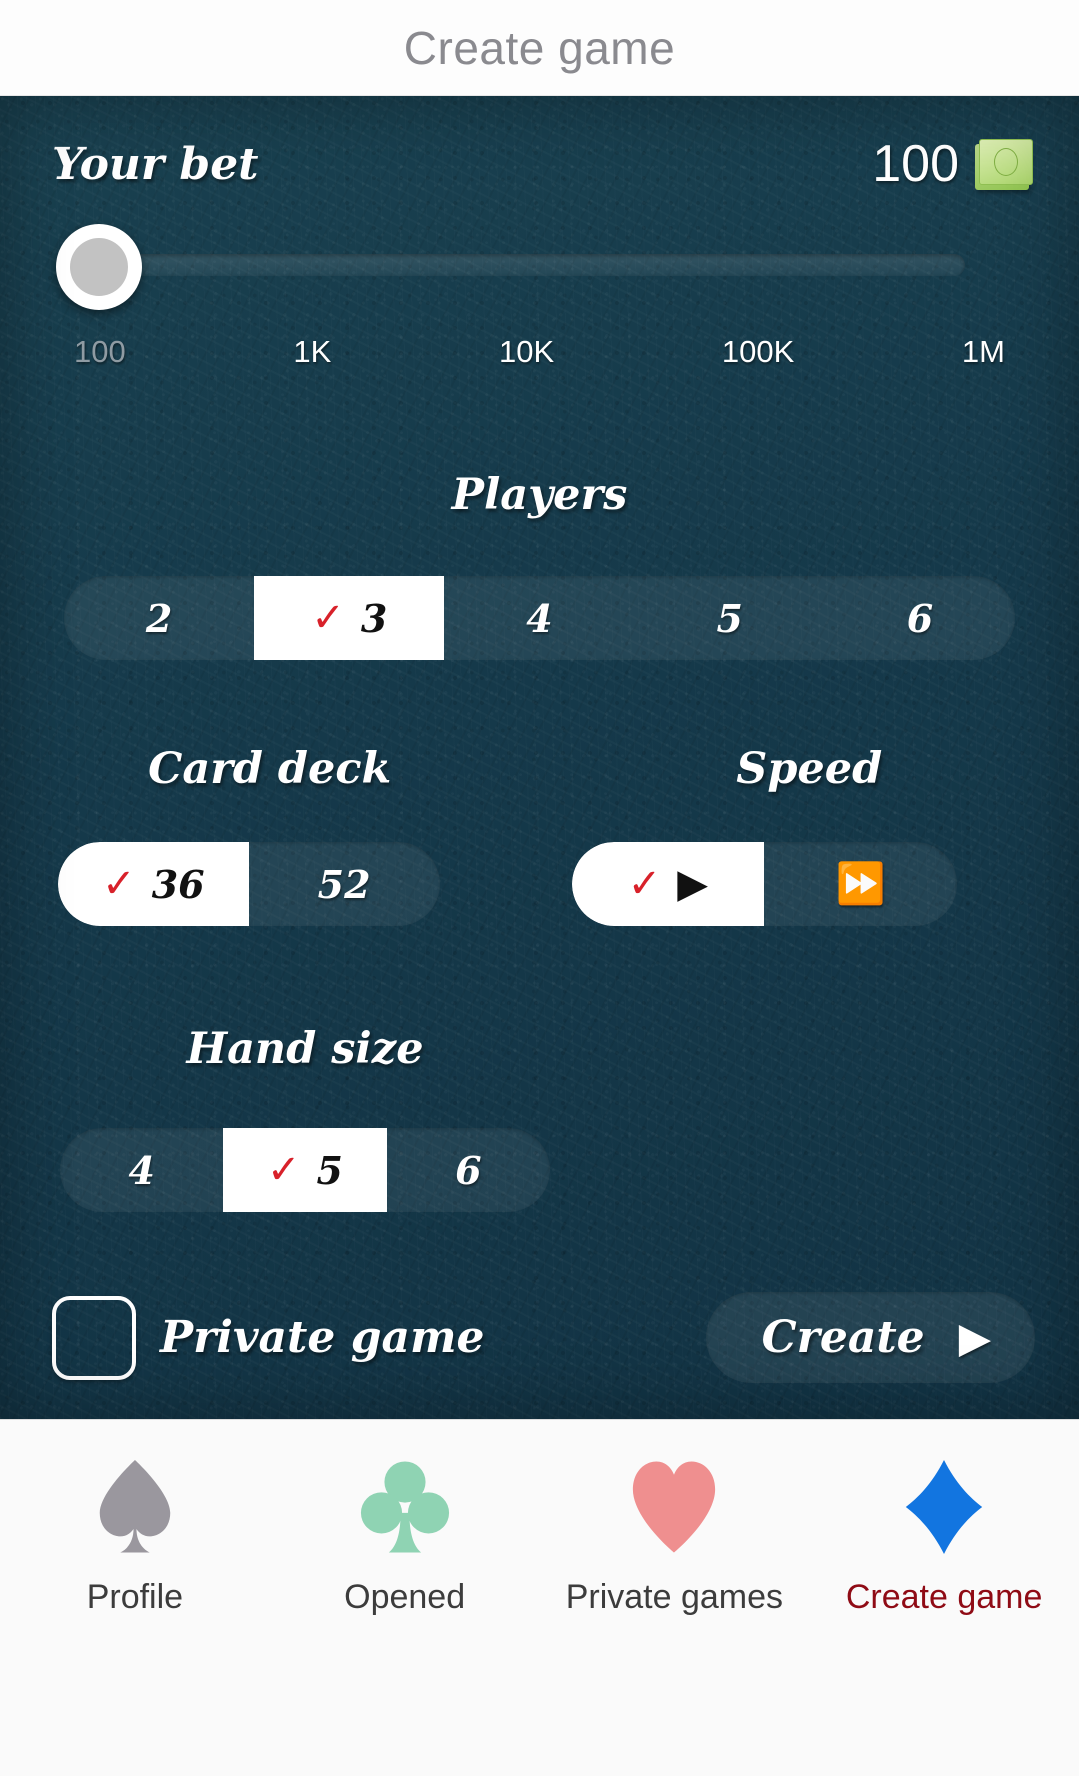 Image resolution: width=1079 pixels, height=1776 pixels. What do you see at coordinates (693, 883) in the screenshot?
I see `normal-speed-icon: ▶` at bounding box center [693, 883].